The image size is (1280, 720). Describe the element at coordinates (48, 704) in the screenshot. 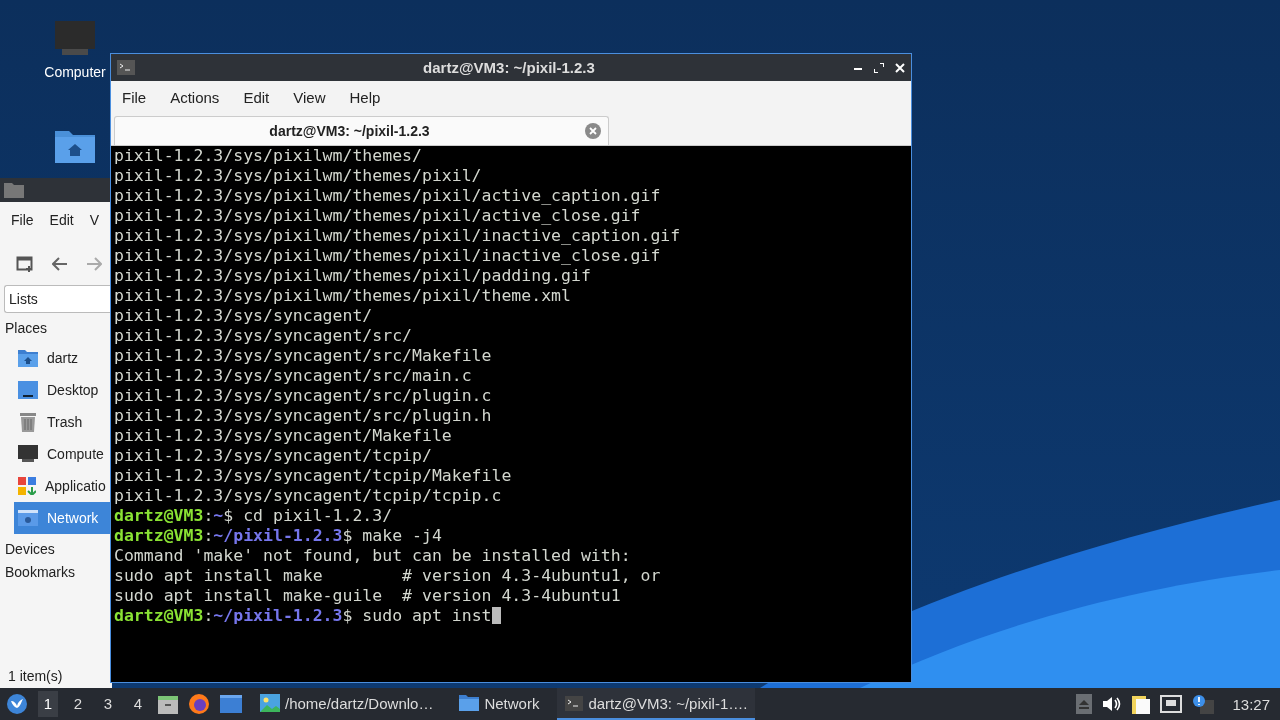

I see `workspace-button: 1` at that location.